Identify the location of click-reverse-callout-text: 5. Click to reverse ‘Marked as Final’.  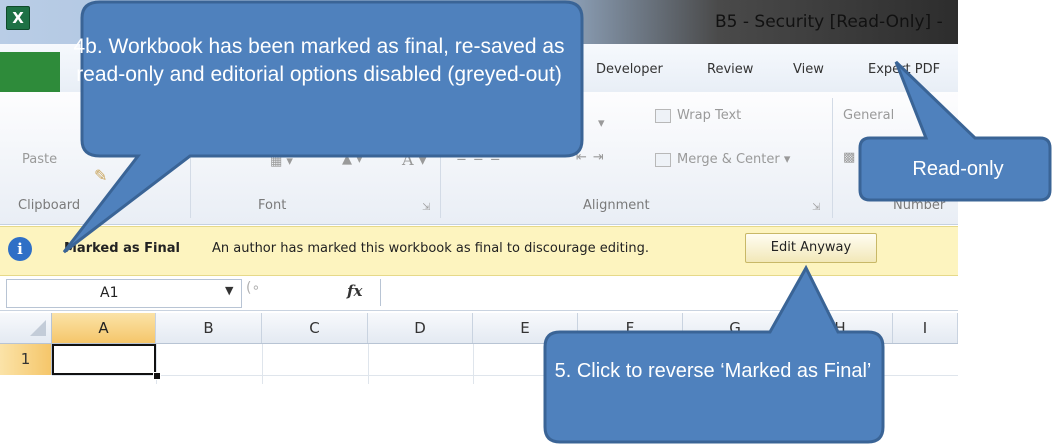
(713, 371).